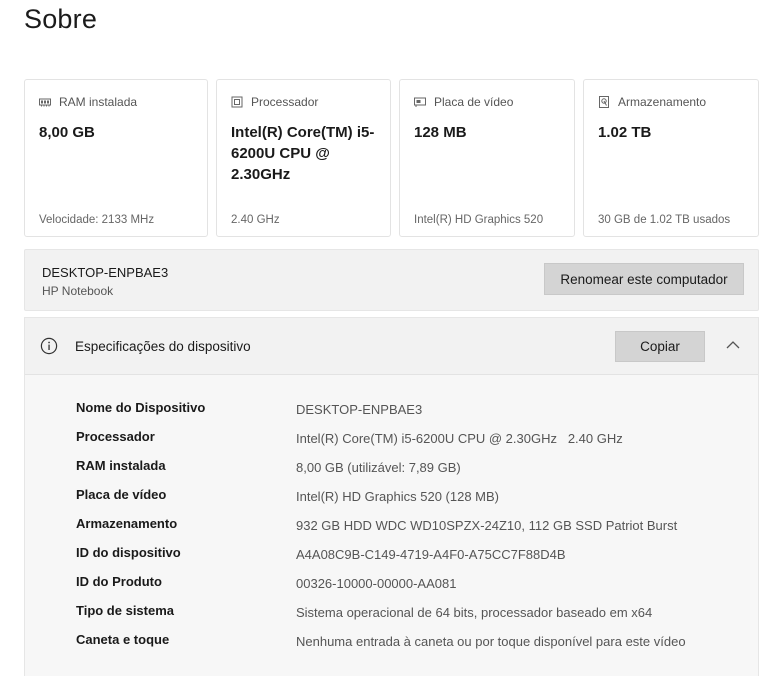 This screenshot has width=781, height=676. What do you see at coordinates (359, 409) in the screenshot?
I see `spec-value: DESKTOP-ENPBAE3` at bounding box center [359, 409].